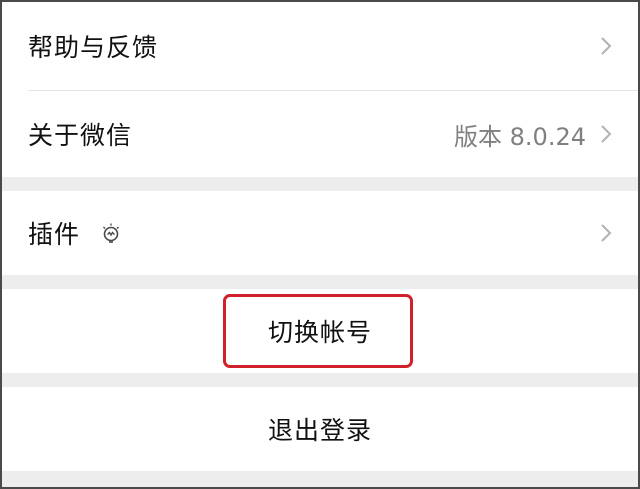  I want to click on help-feedback-right, so click(606, 46).